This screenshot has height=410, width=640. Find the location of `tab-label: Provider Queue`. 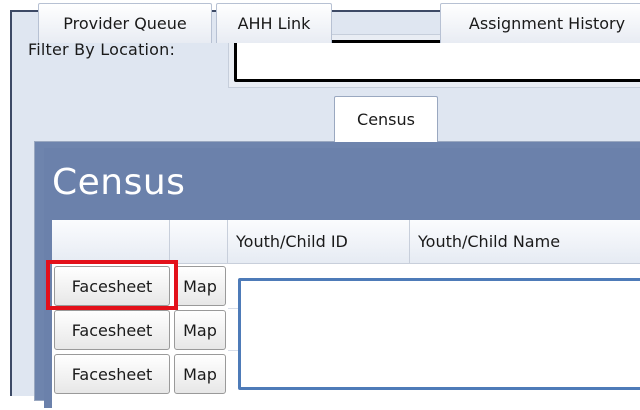

tab-label: Provider Queue is located at coordinates (125, 23).